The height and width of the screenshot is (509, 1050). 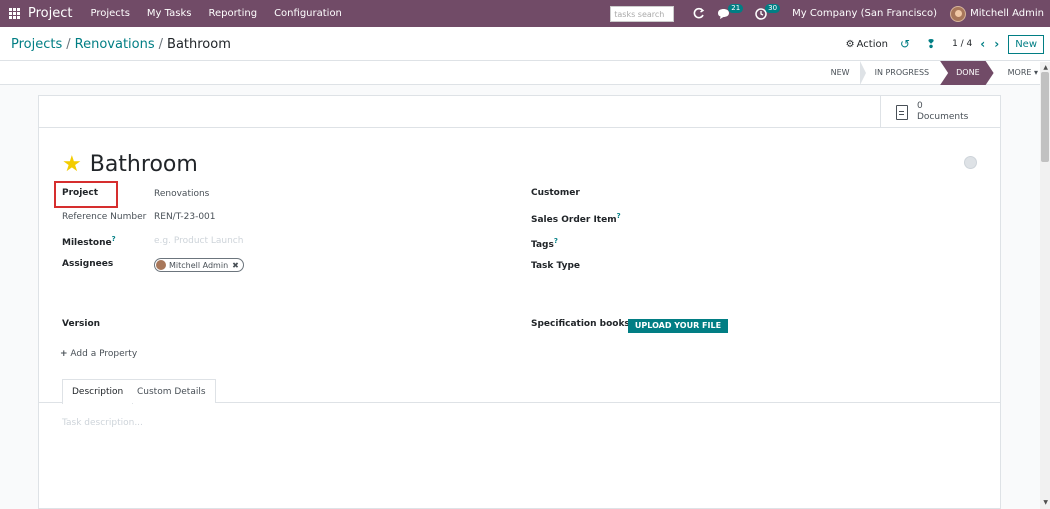 I want to click on documents-summary: 0 Documents, so click(x=942, y=112).